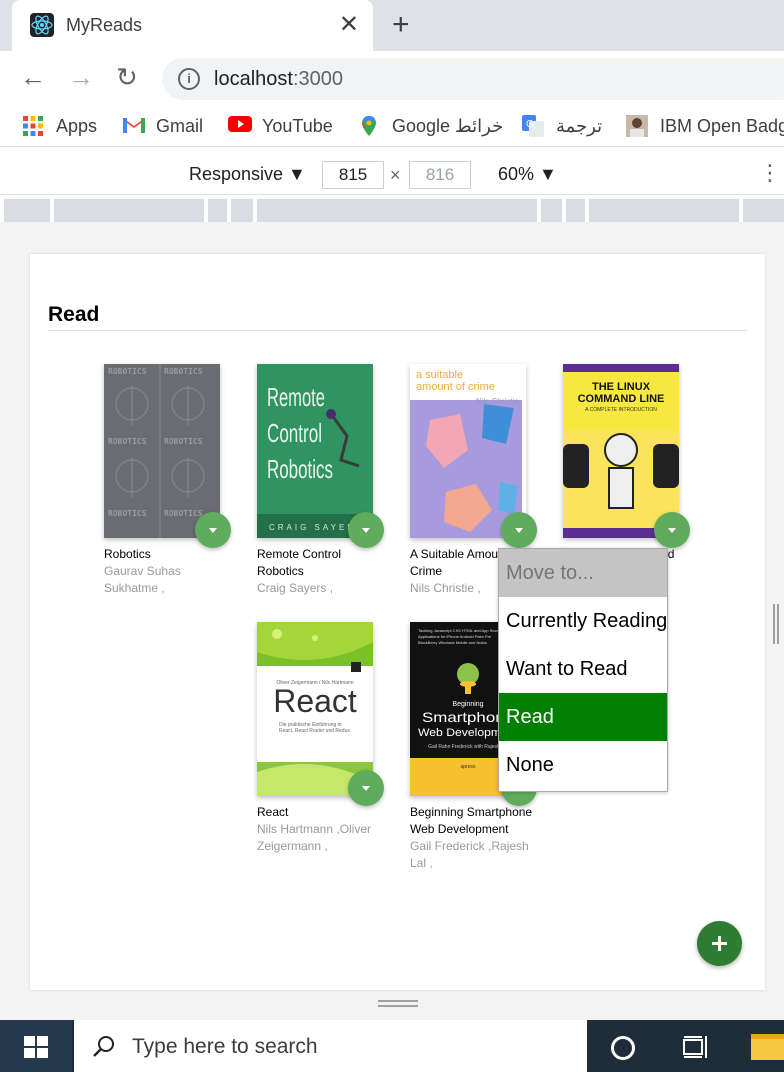  Describe the element at coordinates (33, 77) in the screenshot. I see `back-icon: ←` at that location.